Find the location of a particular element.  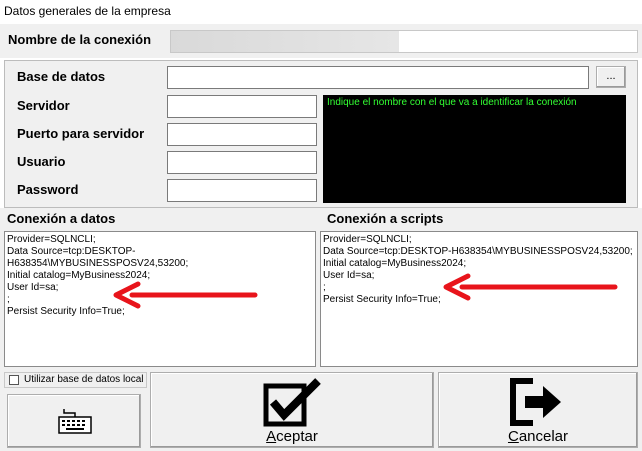

local-db-checkbox is located at coordinates (14, 380).